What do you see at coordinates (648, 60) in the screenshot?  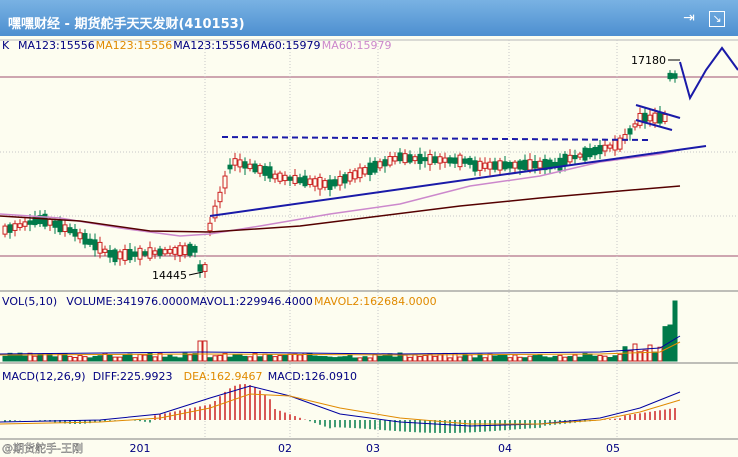 I see `high-price-label: 17180` at bounding box center [648, 60].